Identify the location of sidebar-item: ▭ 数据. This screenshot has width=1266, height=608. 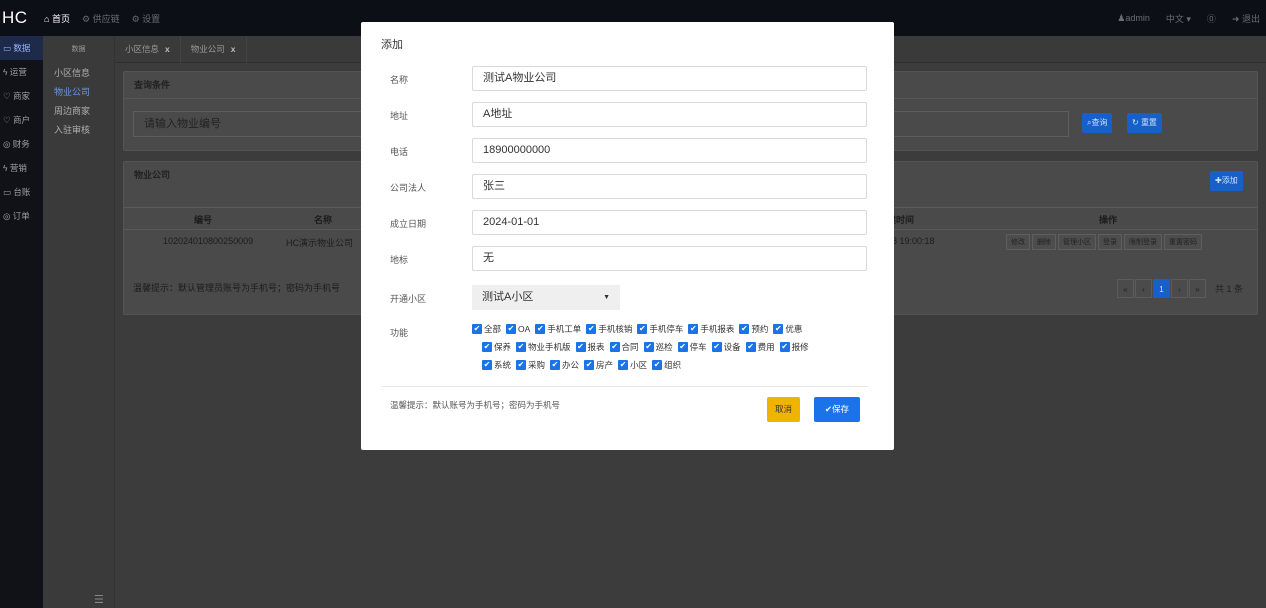
(21, 48).